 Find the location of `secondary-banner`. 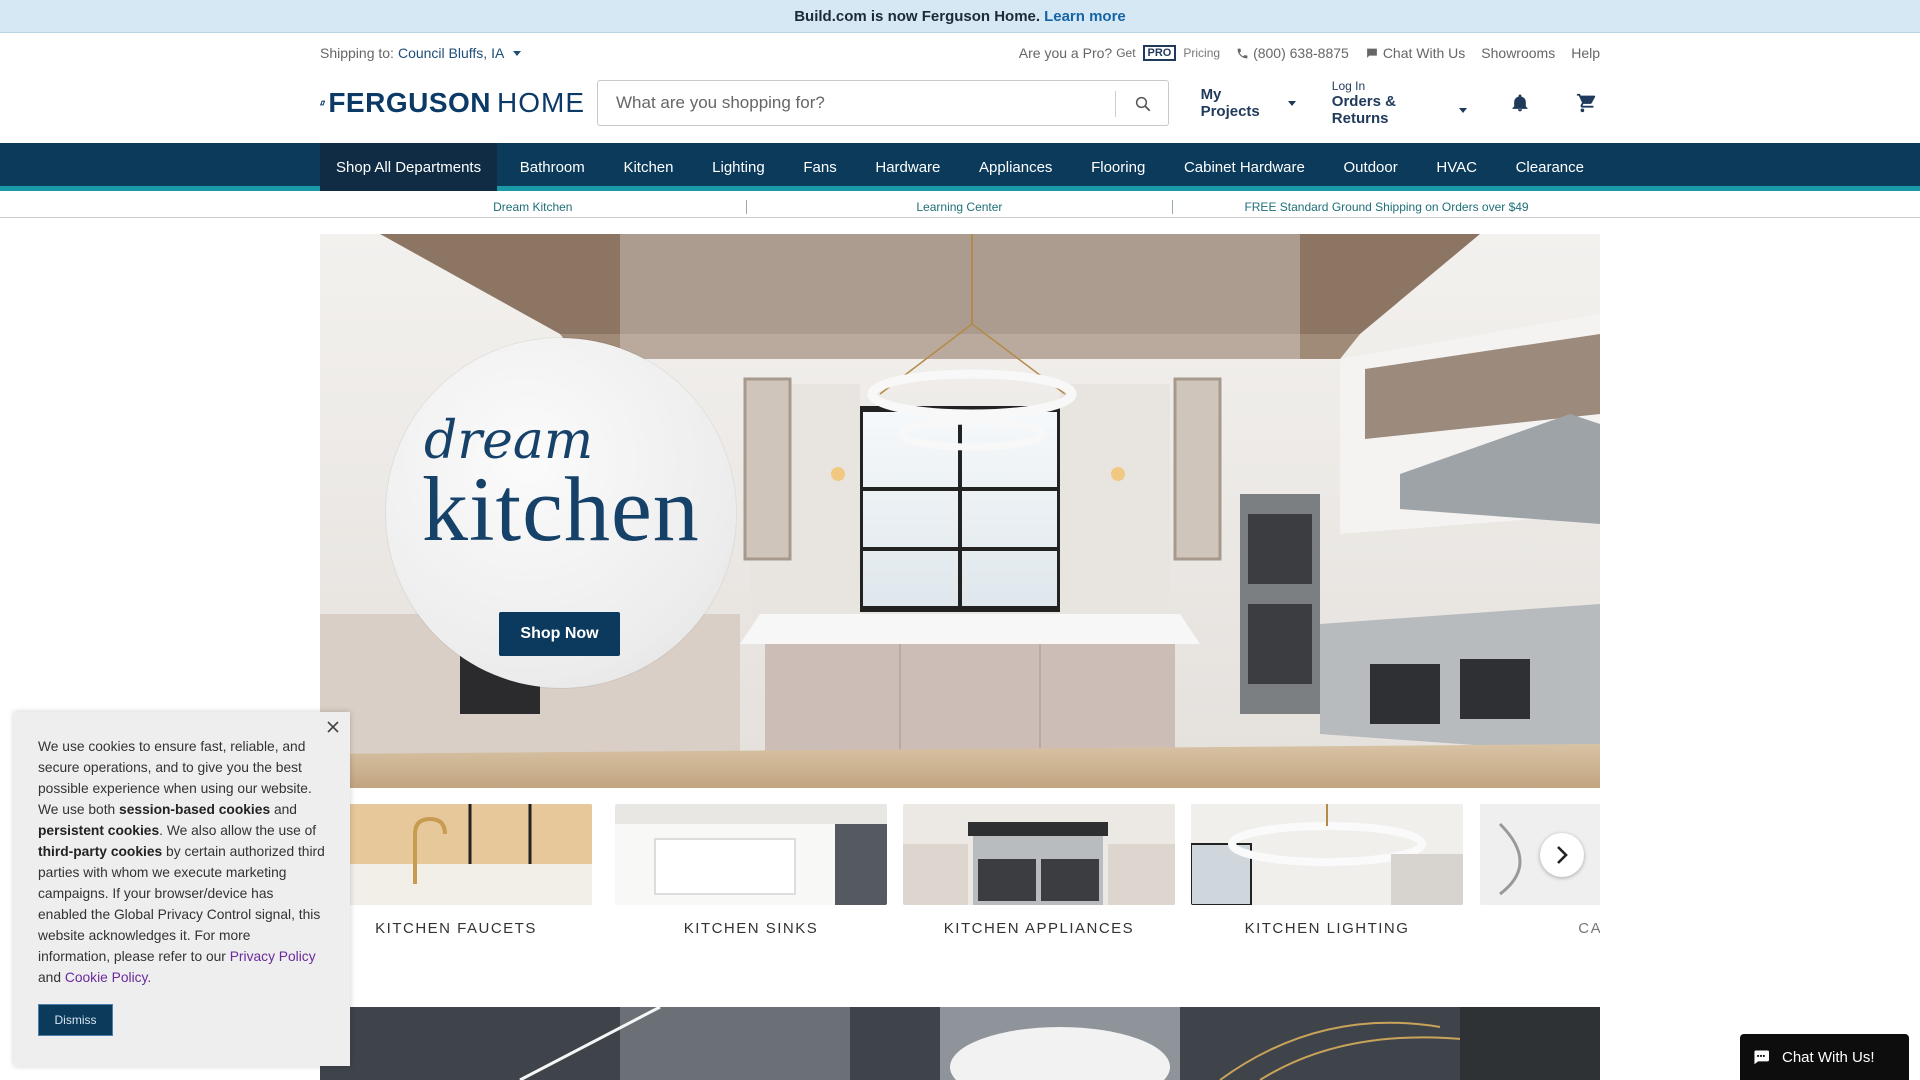

secondary-banner is located at coordinates (960, 1043).